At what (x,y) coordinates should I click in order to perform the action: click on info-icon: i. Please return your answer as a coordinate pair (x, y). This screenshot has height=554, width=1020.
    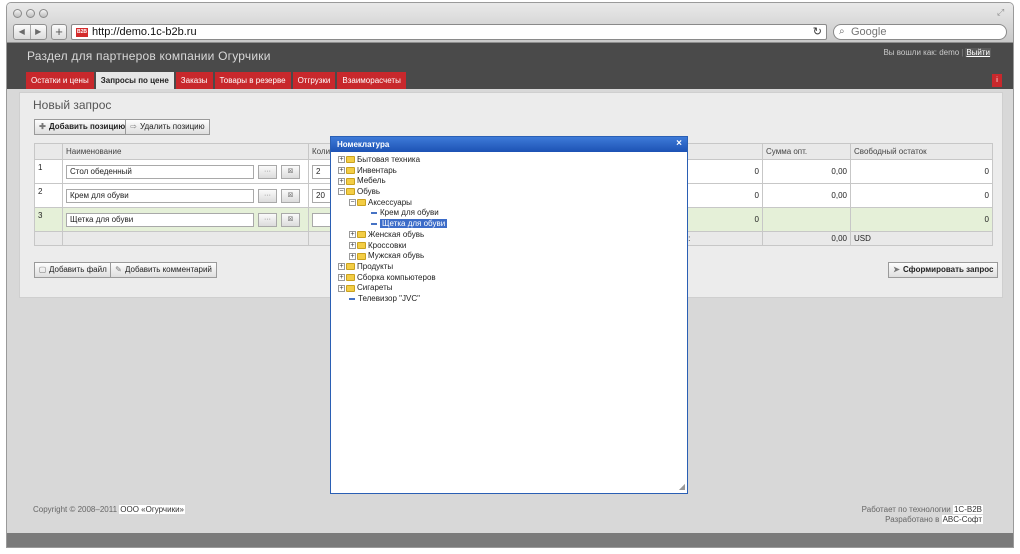
    Looking at the image, I should click on (997, 80).